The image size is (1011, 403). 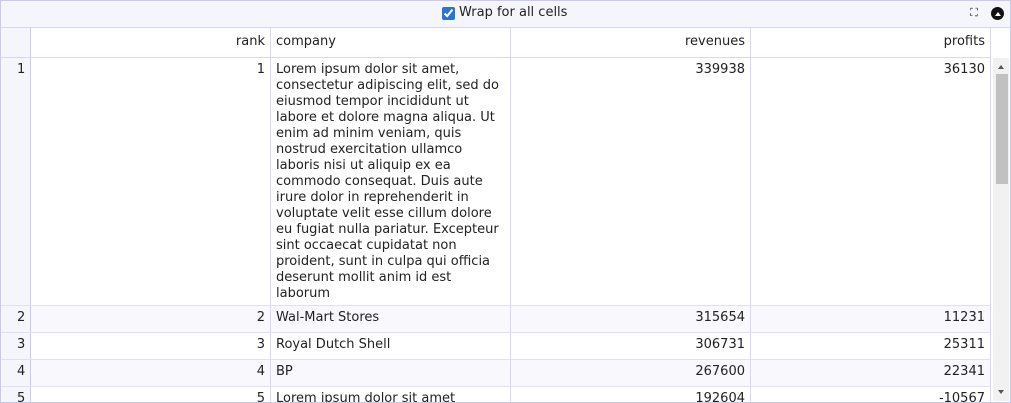 I want to click on cell-profits: 36130, so click(x=871, y=181).